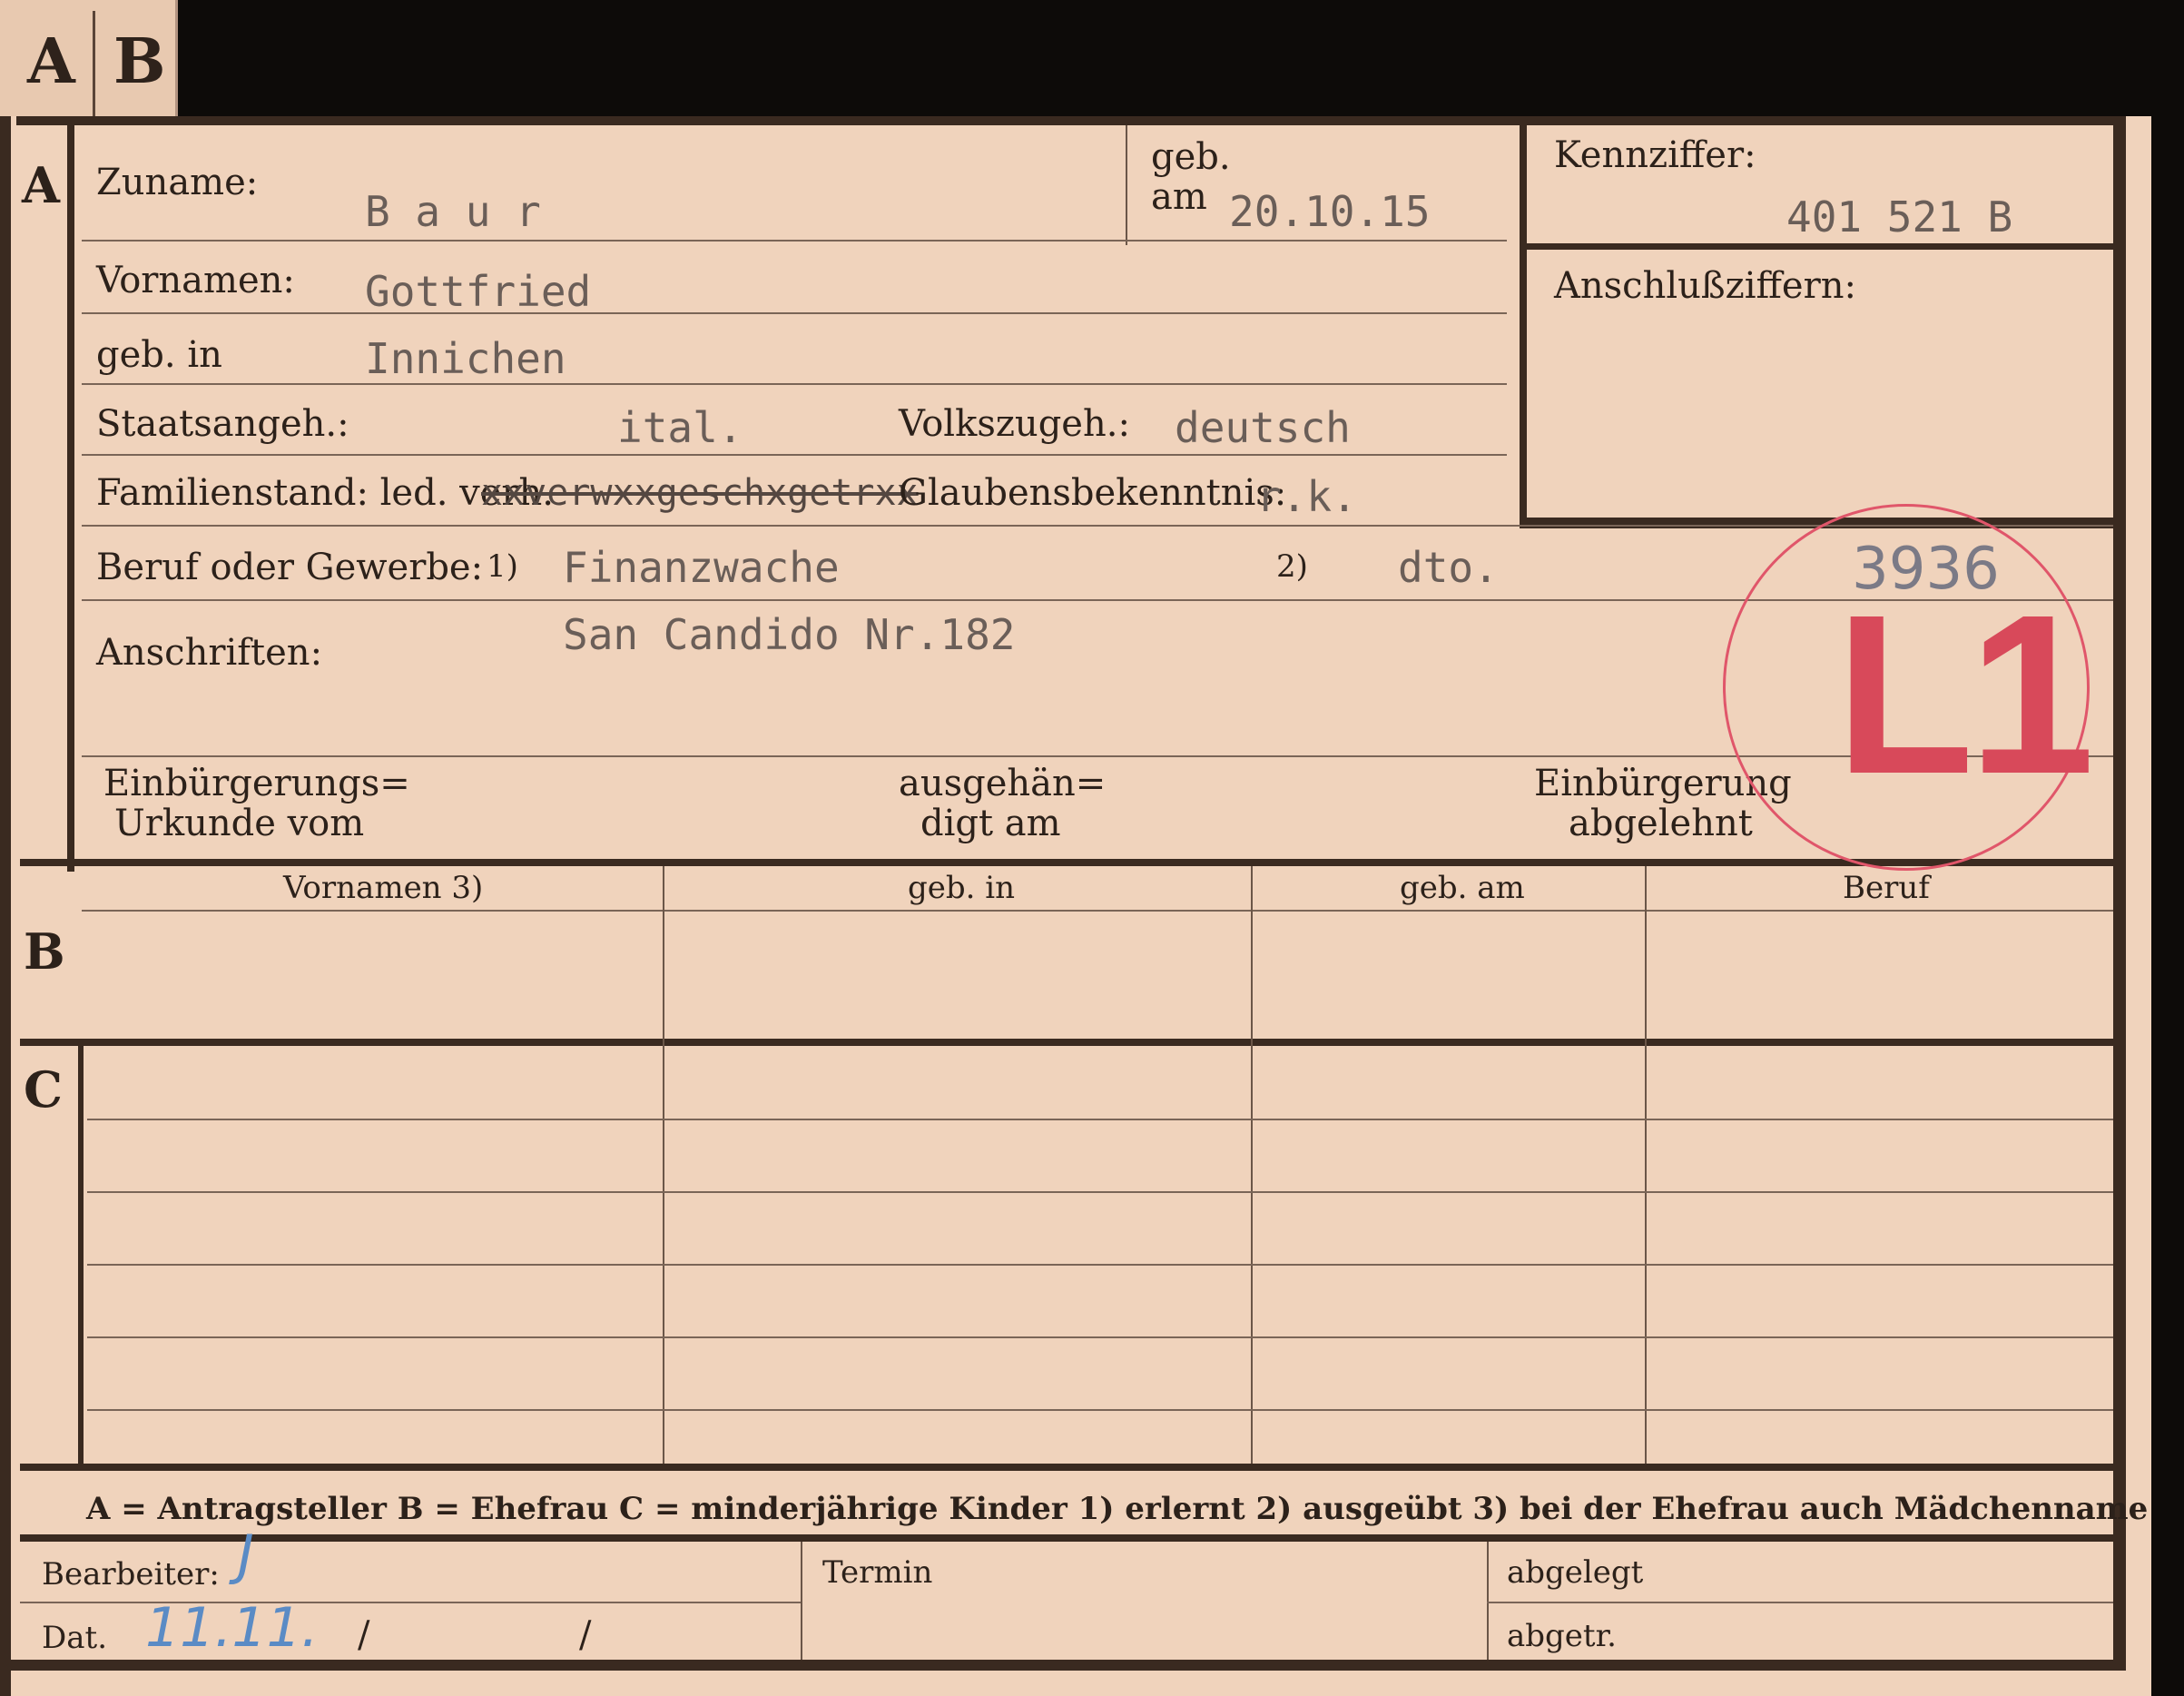 The image size is (2184, 1696). What do you see at coordinates (1655, 155) in the screenshot?
I see `kennziffer-label: Kennziffer:` at bounding box center [1655, 155].